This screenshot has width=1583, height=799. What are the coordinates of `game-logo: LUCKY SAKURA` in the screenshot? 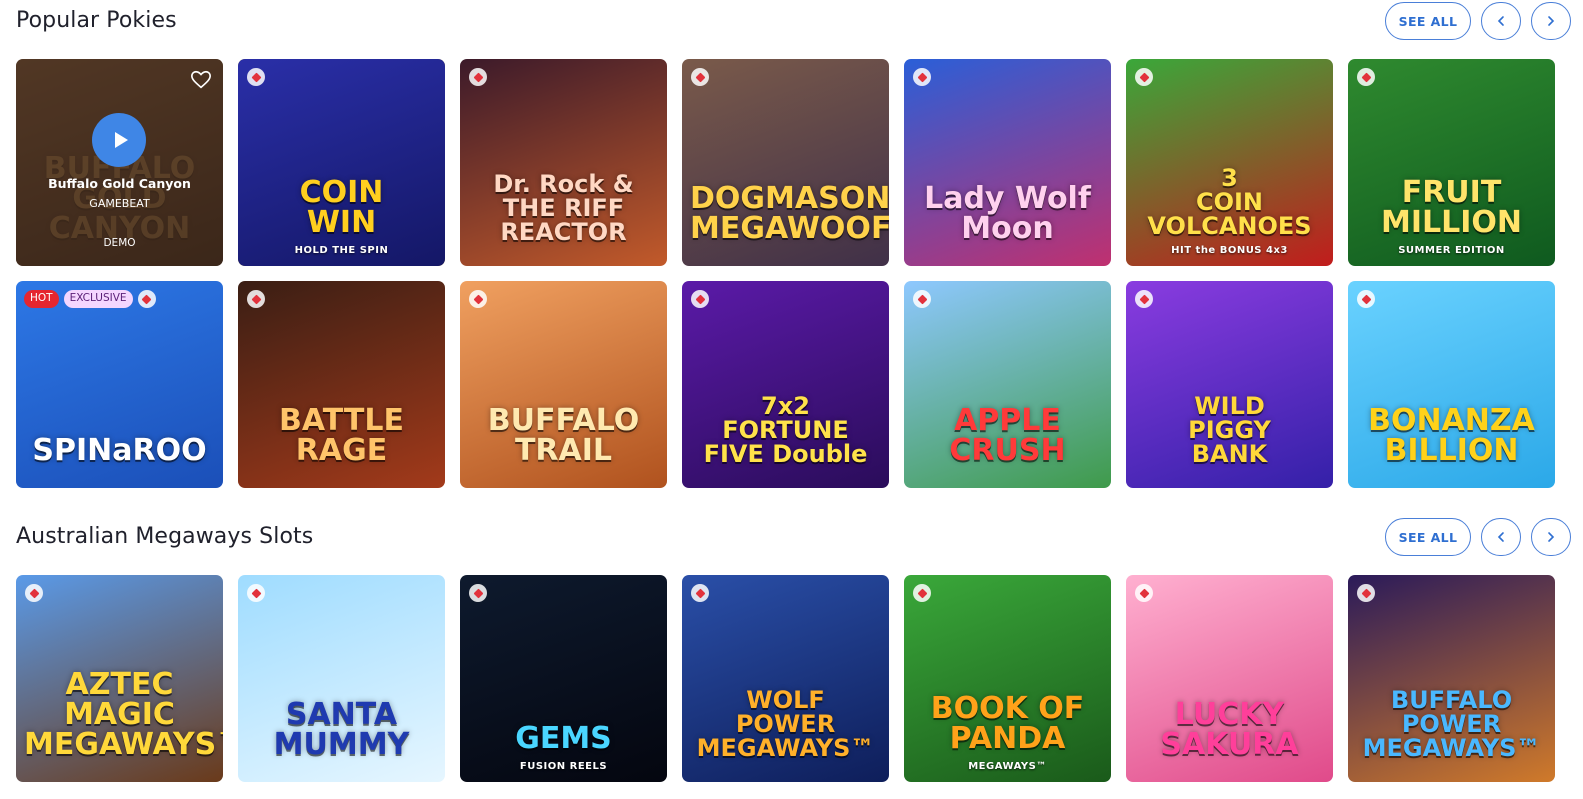 It's located at (1229, 730).